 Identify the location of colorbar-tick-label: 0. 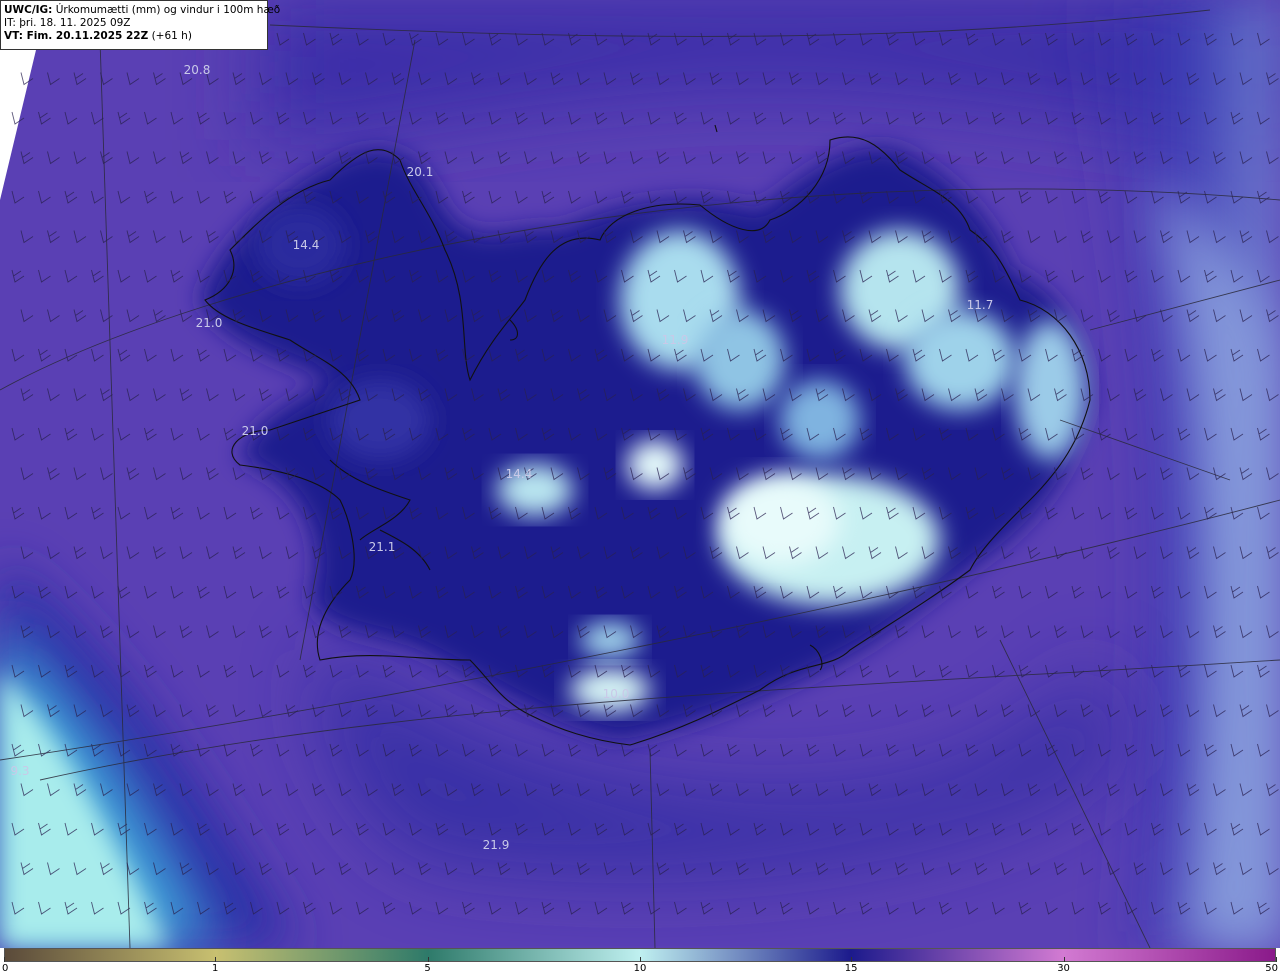
(5, 968).